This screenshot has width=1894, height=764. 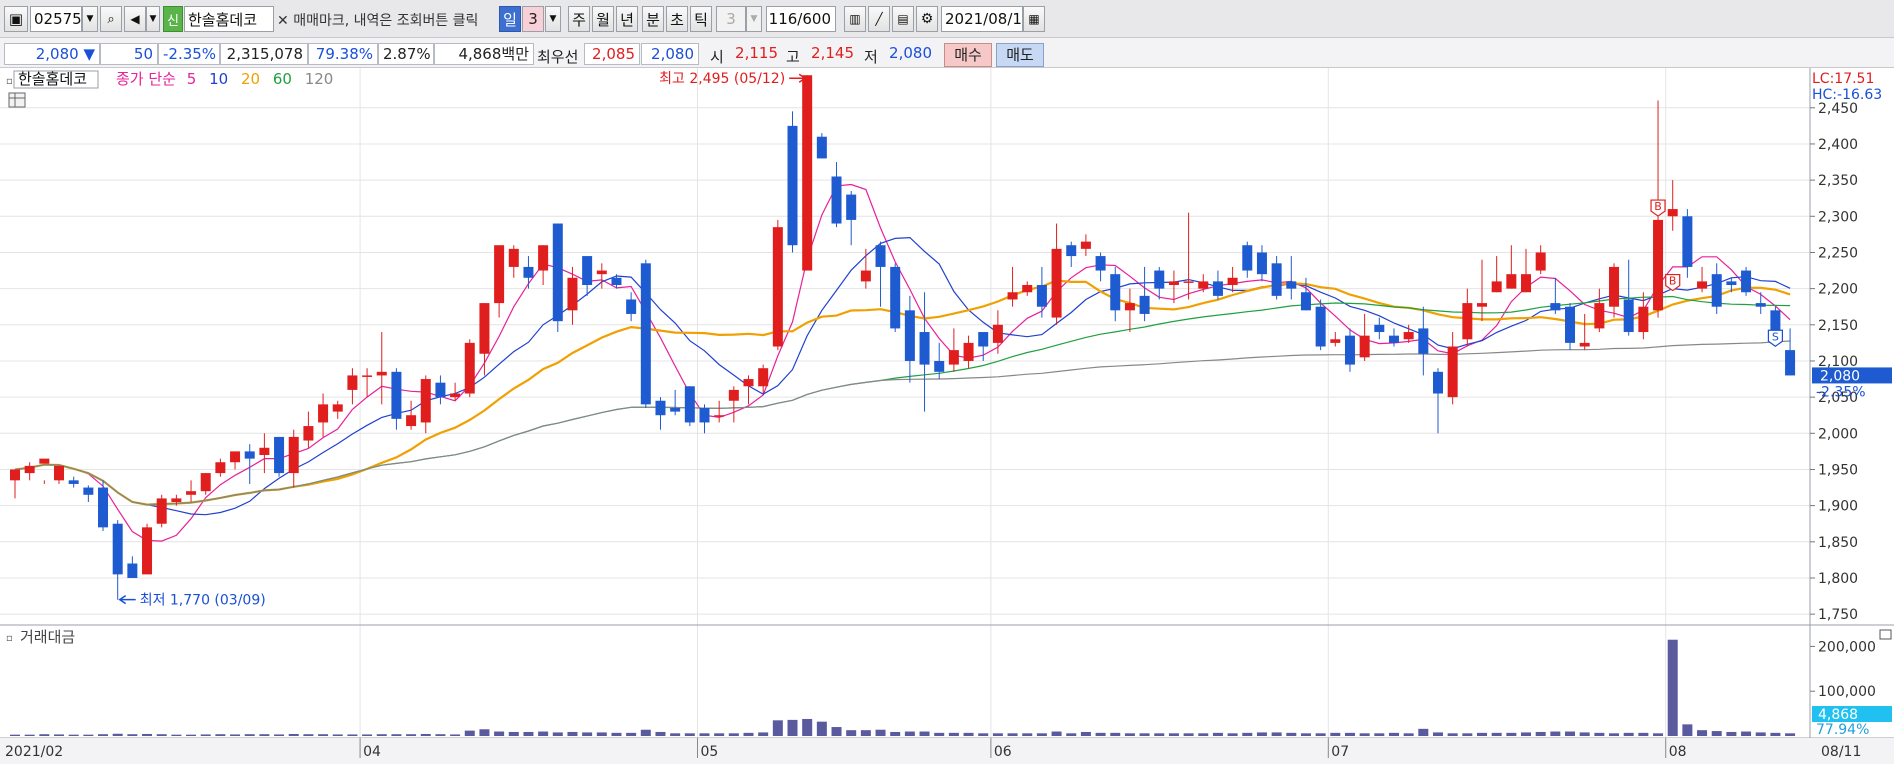 I want to click on period-tick-button: 틱, so click(x=701, y=19).